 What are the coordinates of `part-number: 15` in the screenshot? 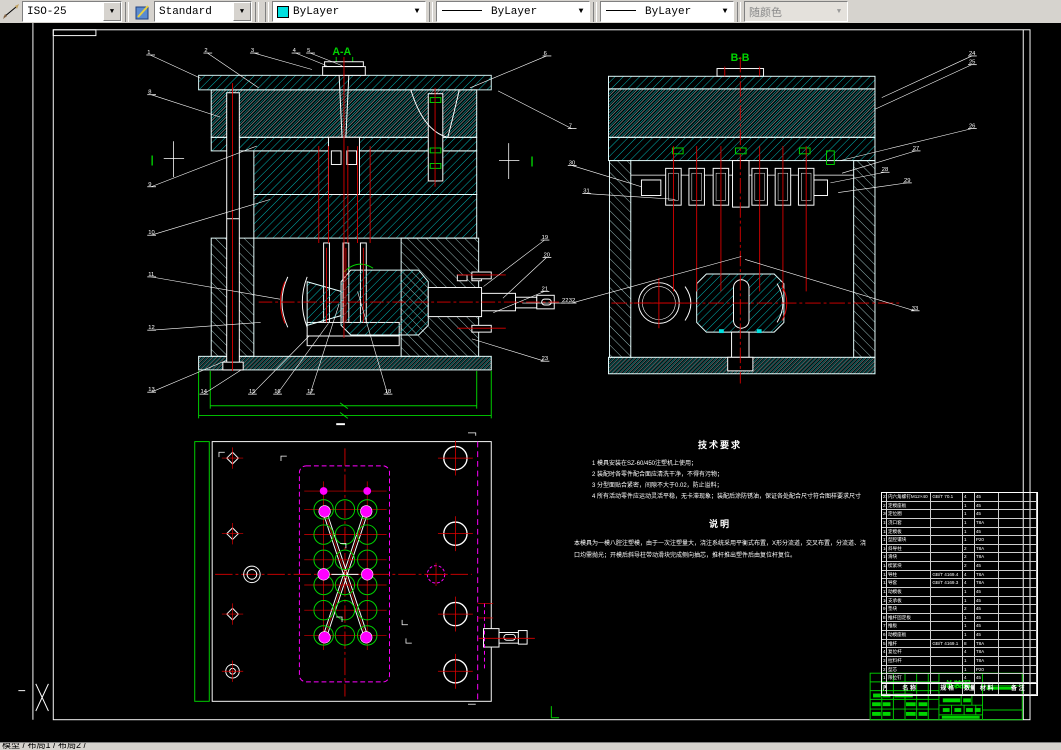 It's located at (252, 392).